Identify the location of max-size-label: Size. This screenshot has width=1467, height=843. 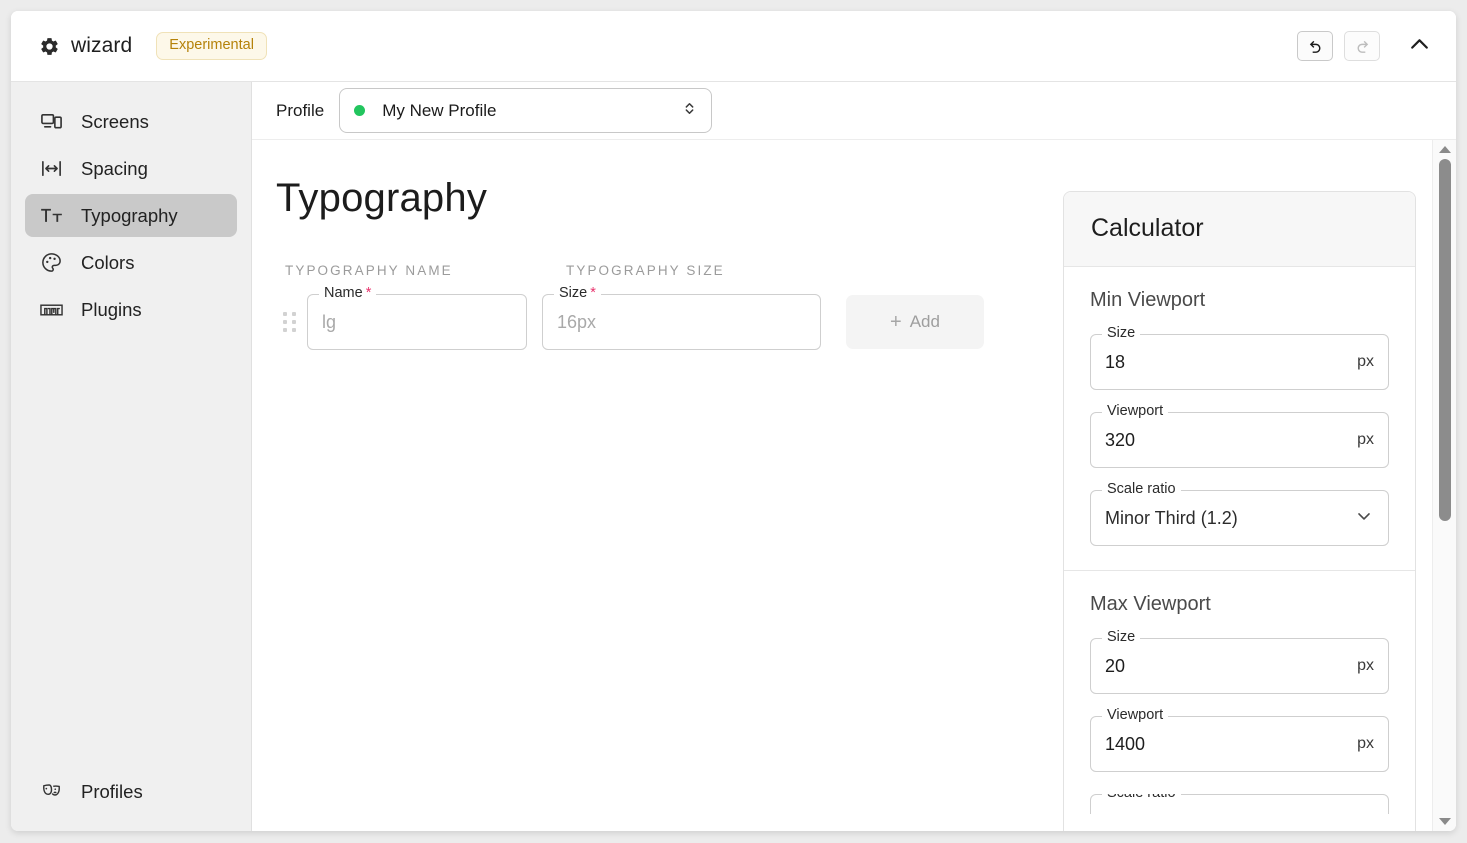
(1121, 637).